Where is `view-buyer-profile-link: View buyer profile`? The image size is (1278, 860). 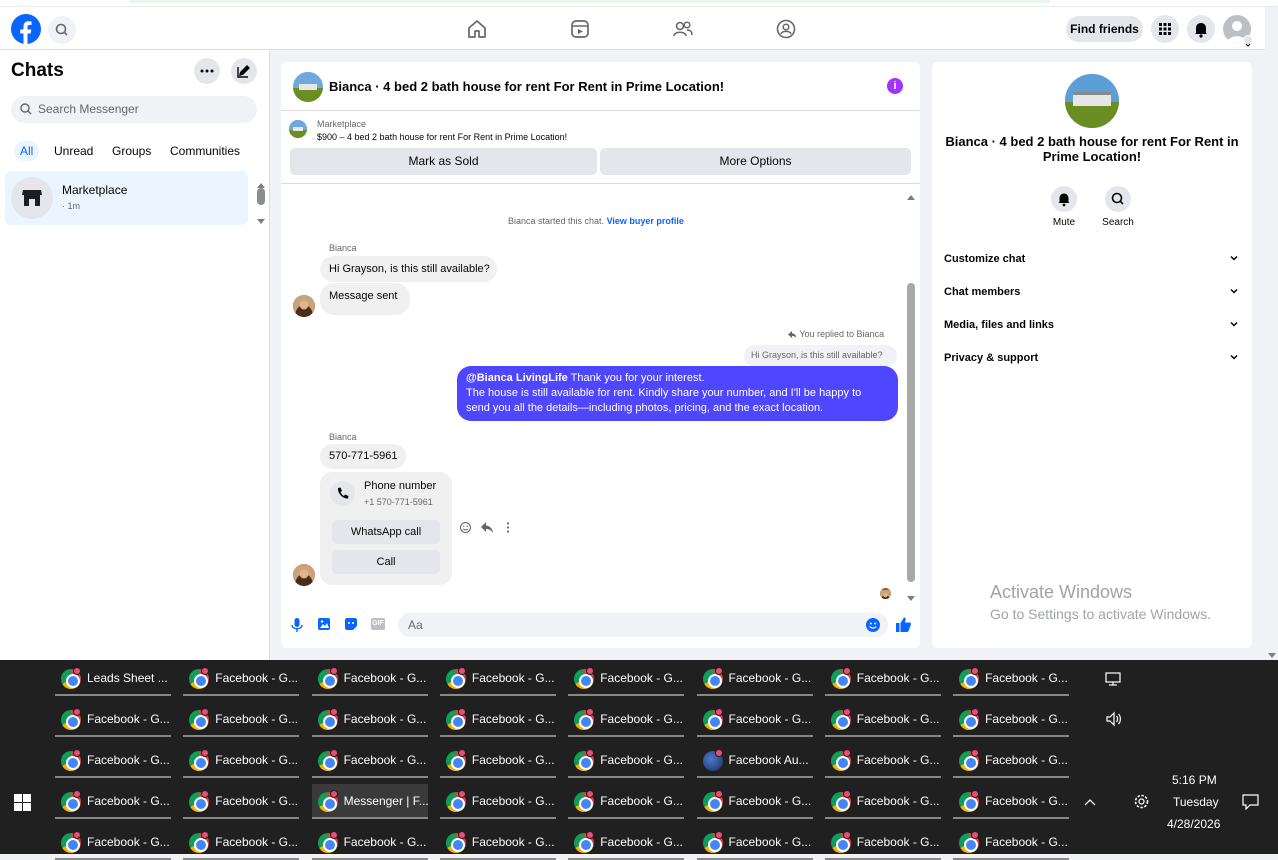 view-buyer-profile-link: View buyer profile is located at coordinates (645, 221).